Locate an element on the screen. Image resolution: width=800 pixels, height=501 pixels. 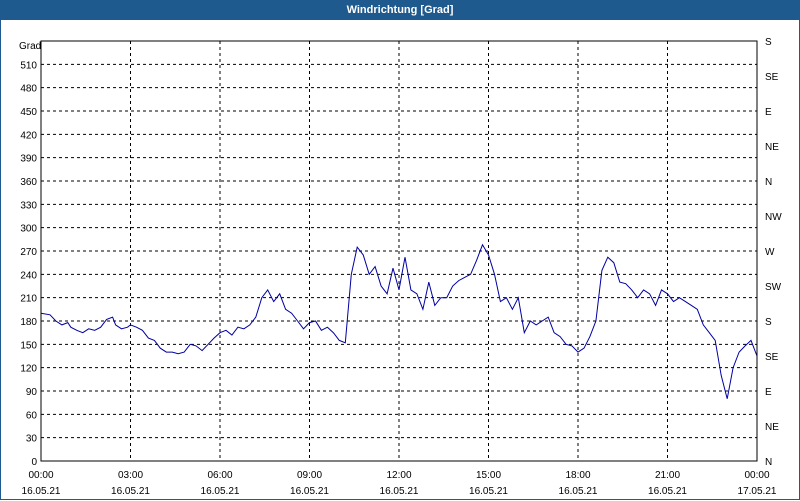
y-tick-label: 330 is located at coordinates (28, 205).